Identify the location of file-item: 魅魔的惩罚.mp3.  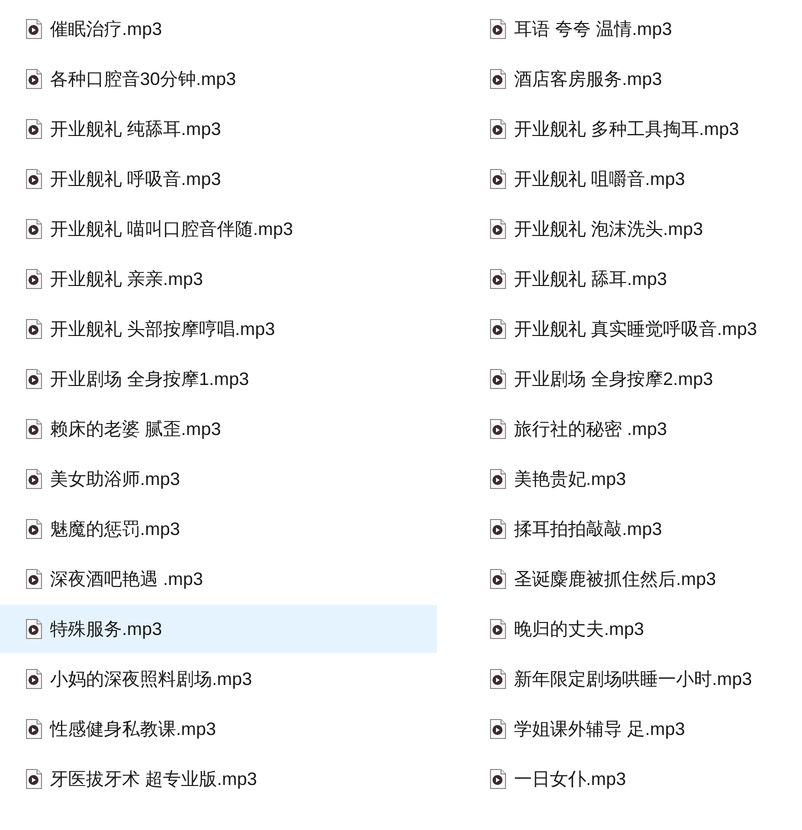
(218, 529).